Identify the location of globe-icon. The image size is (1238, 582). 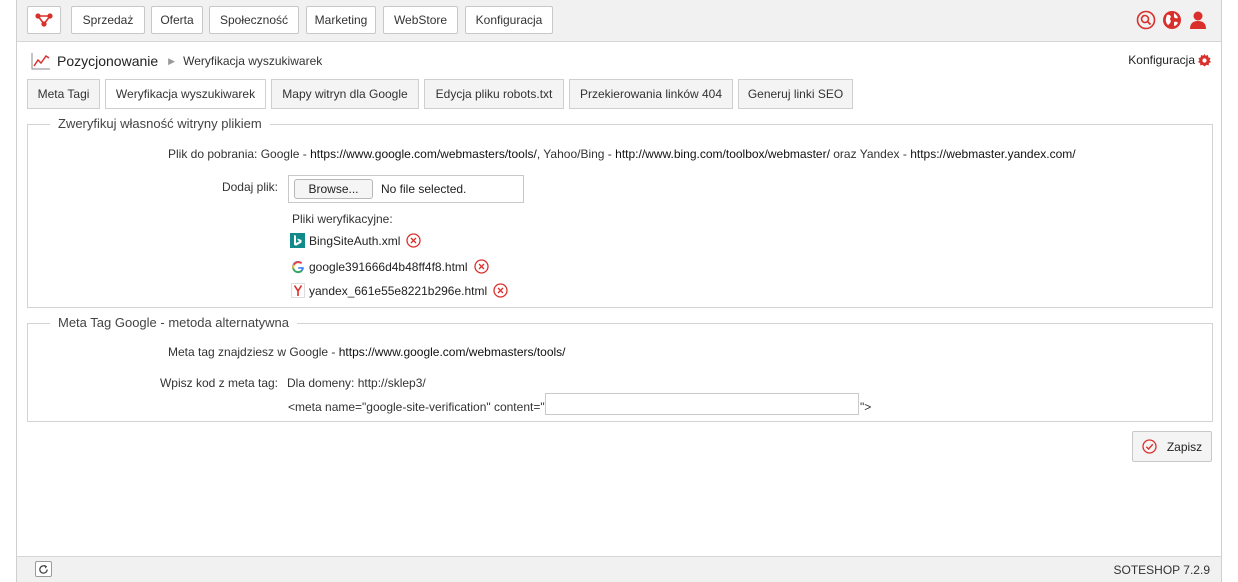
(1172, 20).